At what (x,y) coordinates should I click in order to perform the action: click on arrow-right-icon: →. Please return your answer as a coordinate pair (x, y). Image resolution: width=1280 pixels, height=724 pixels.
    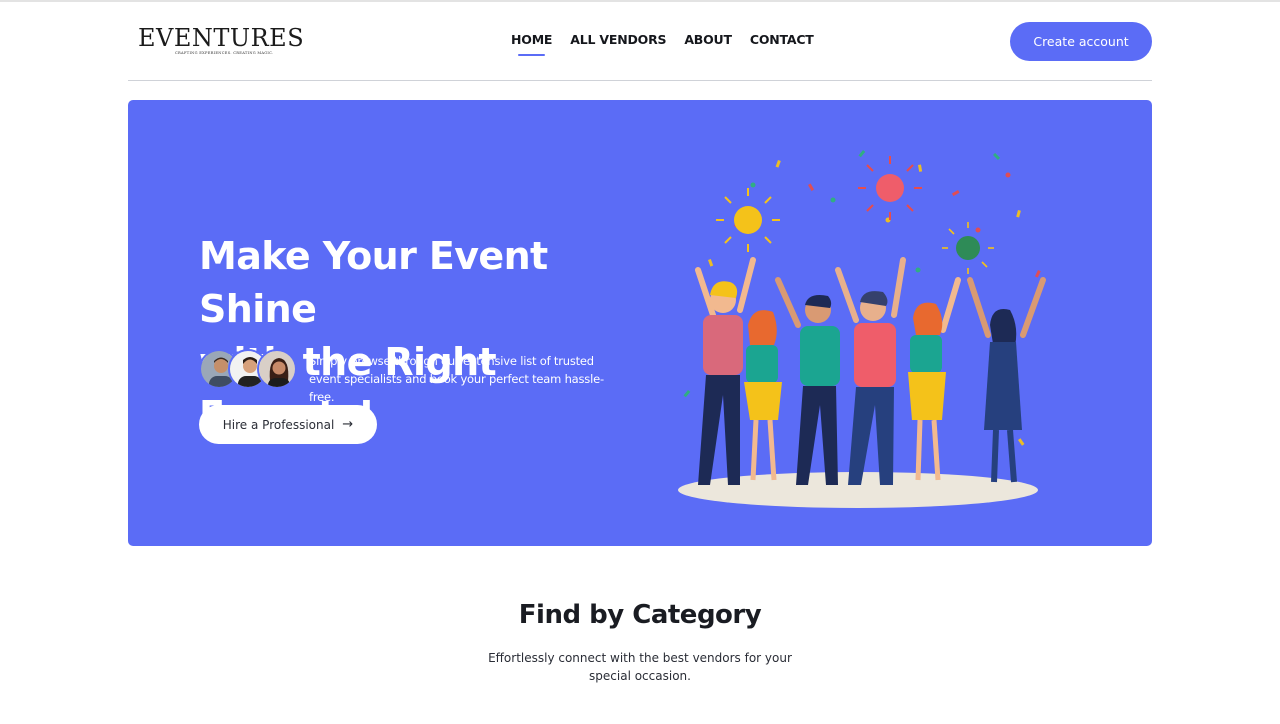
    Looking at the image, I should click on (348, 424).